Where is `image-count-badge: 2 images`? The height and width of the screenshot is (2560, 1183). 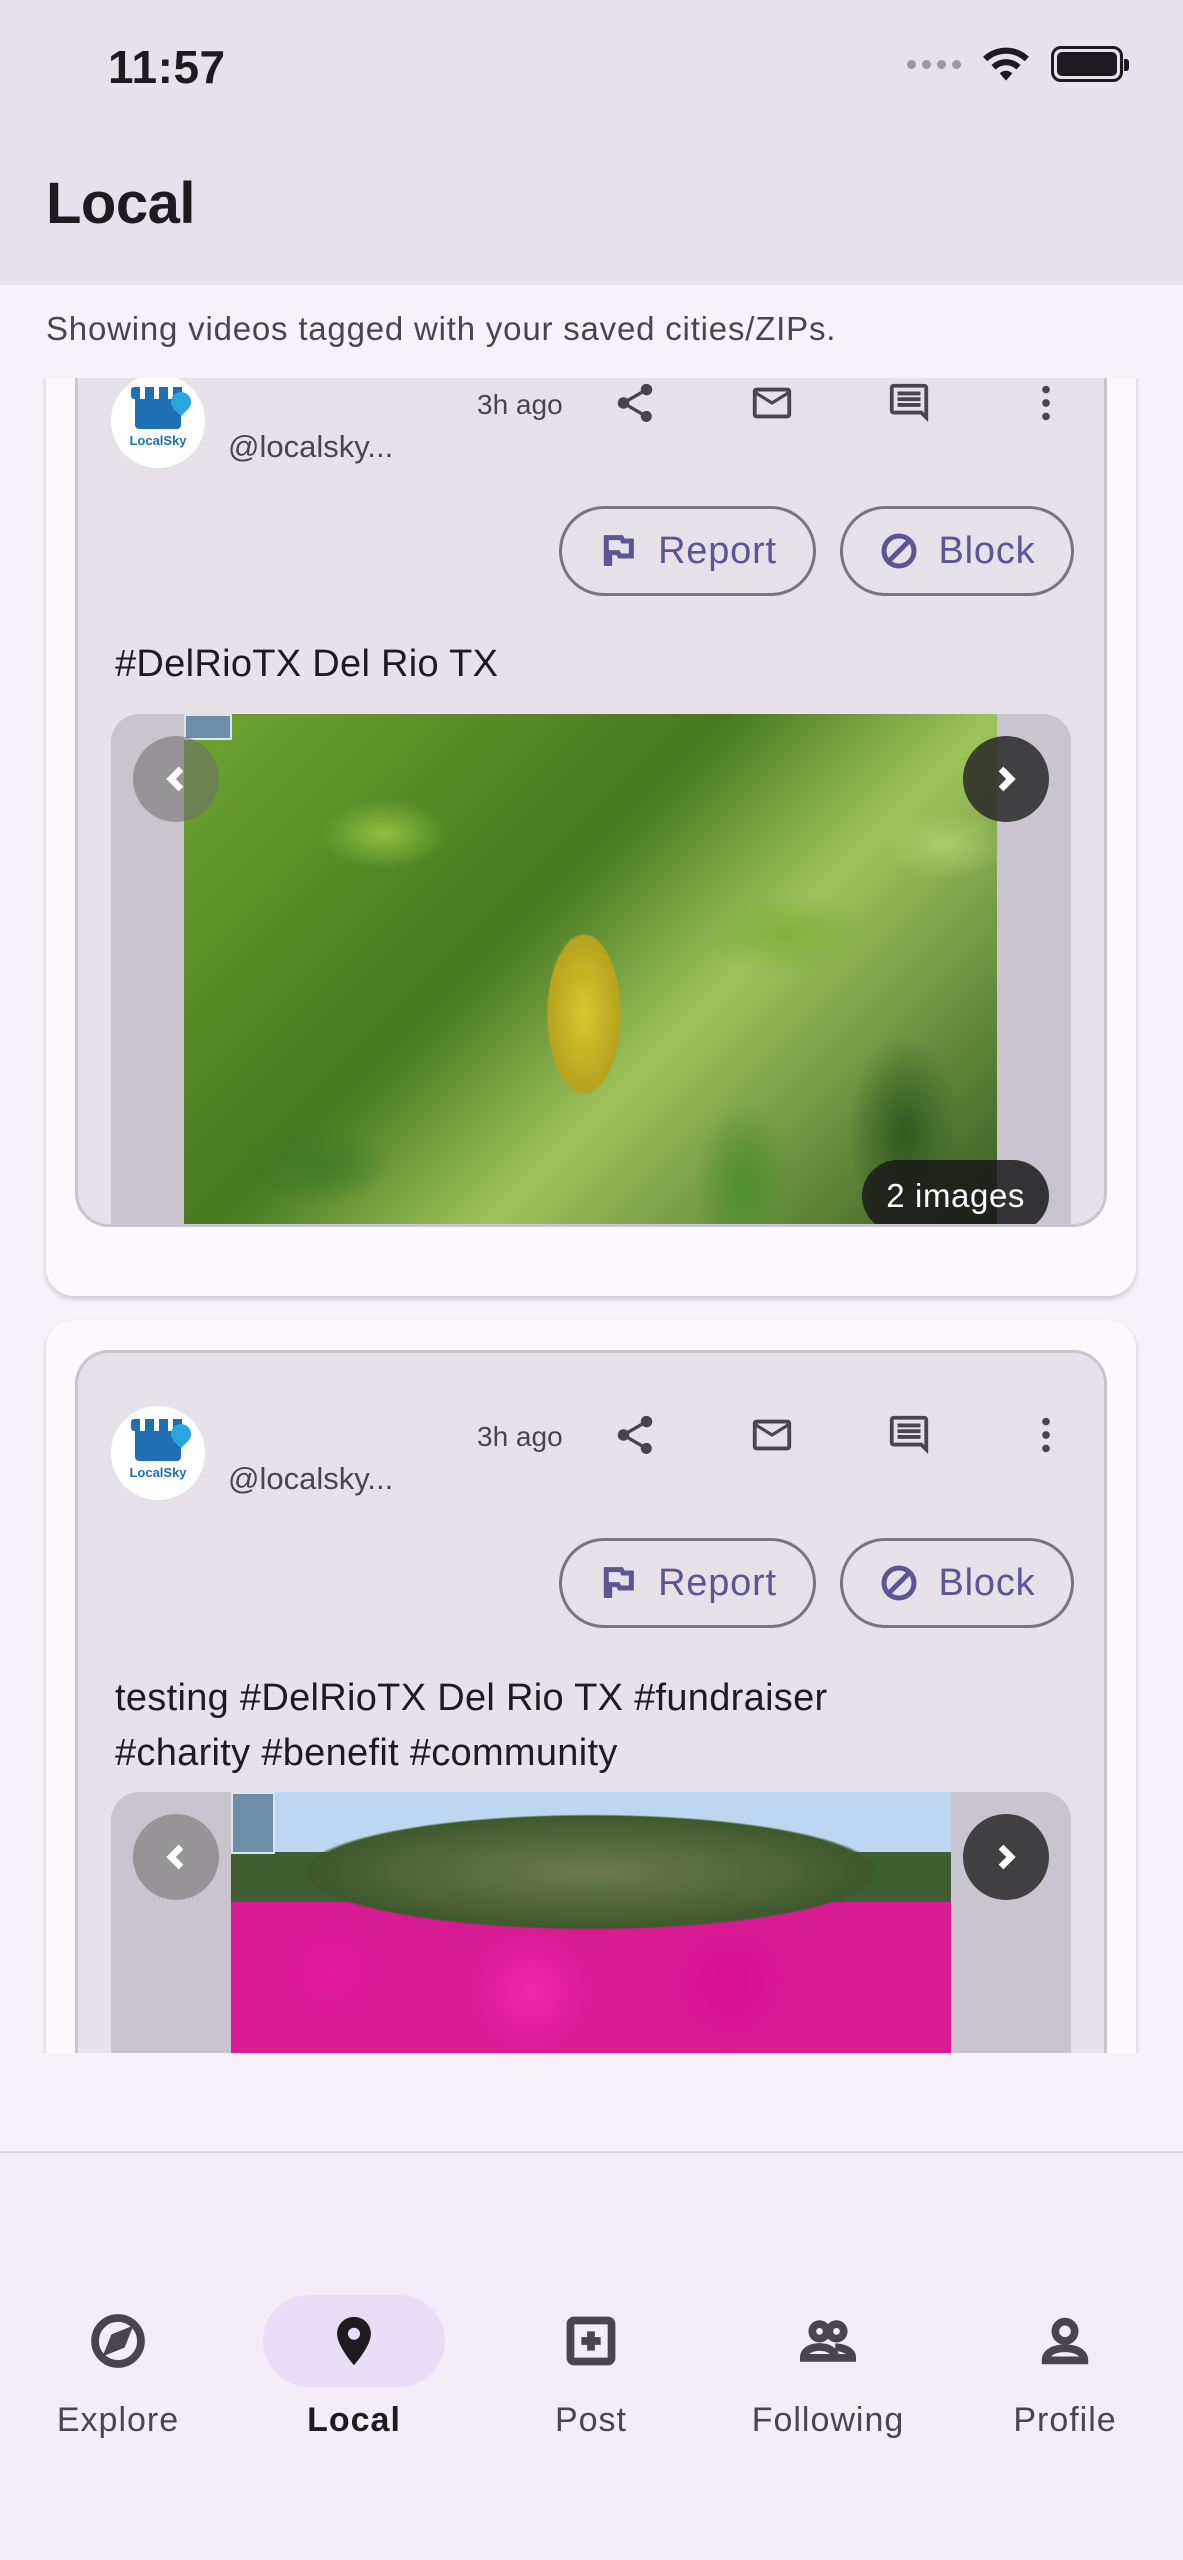
image-count-badge: 2 images is located at coordinates (955, 1192).